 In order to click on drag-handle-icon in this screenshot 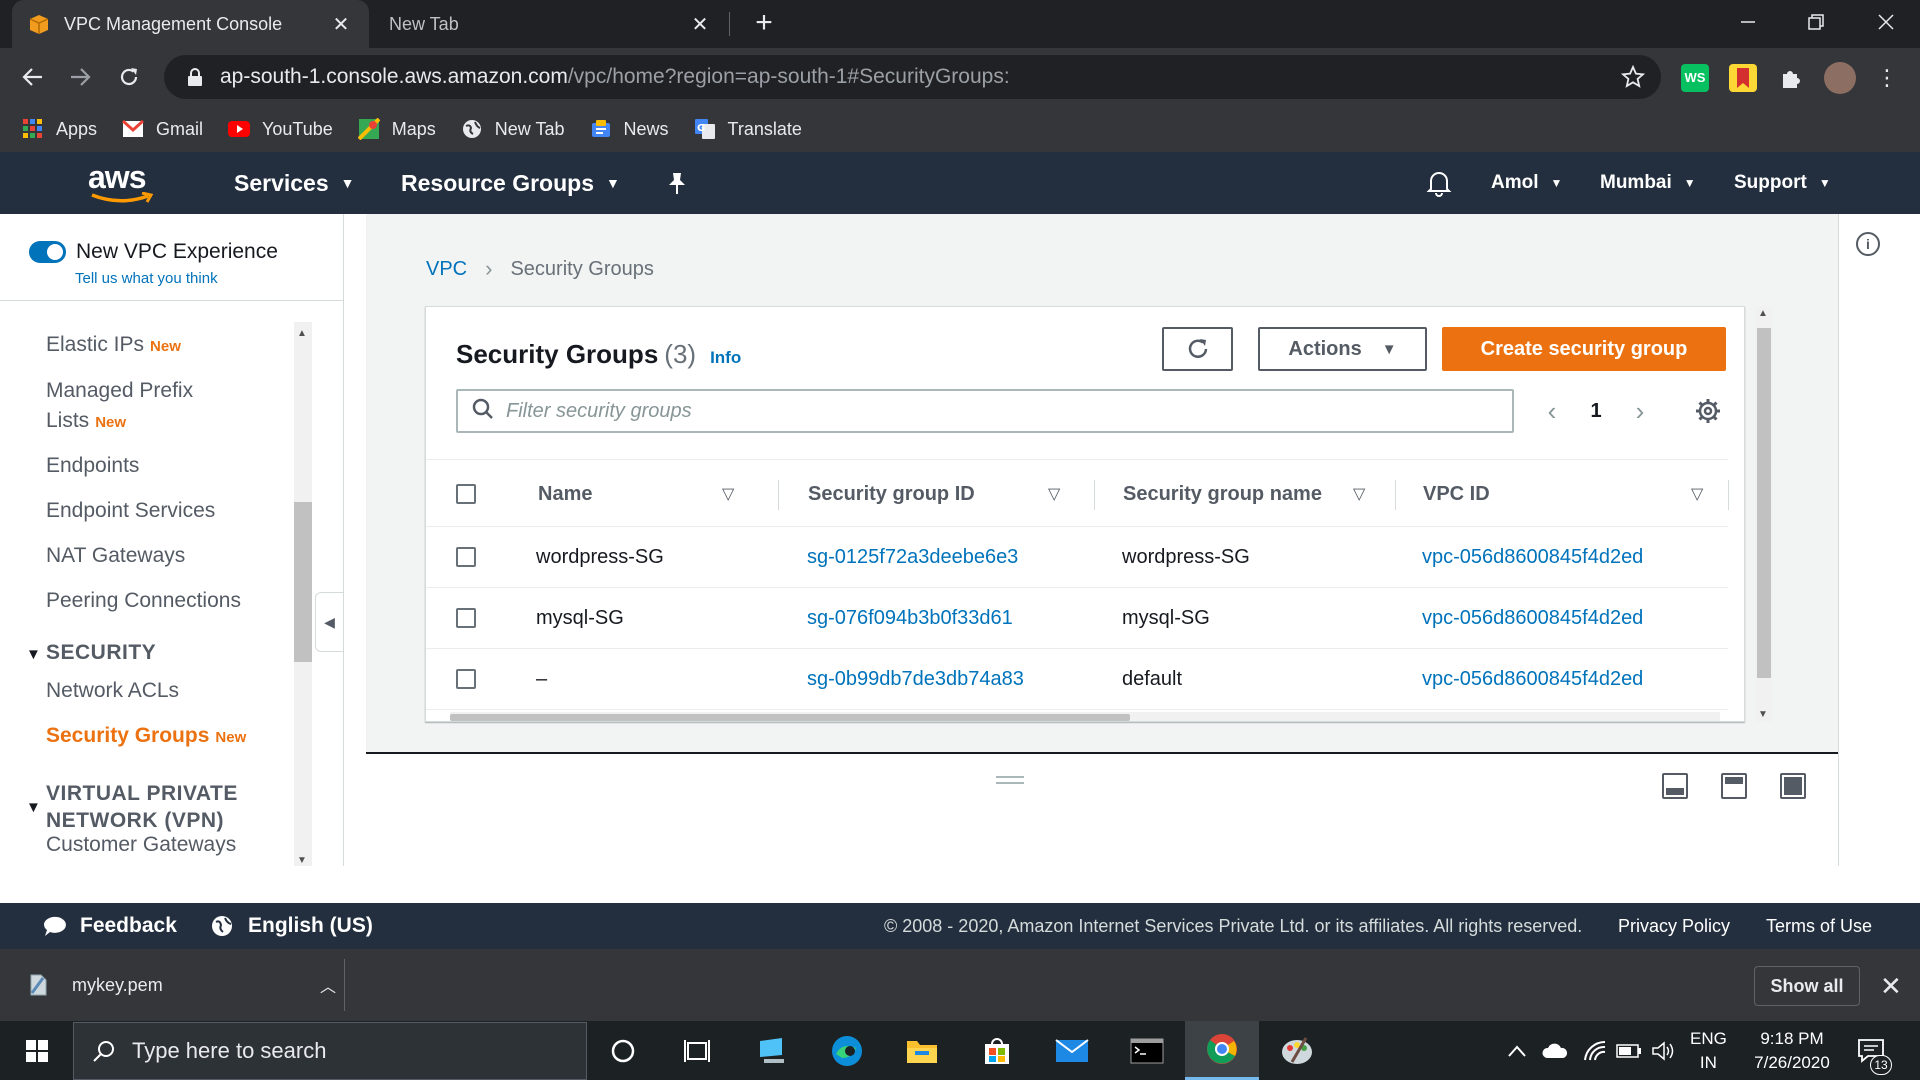, I will do `click(1010, 780)`.